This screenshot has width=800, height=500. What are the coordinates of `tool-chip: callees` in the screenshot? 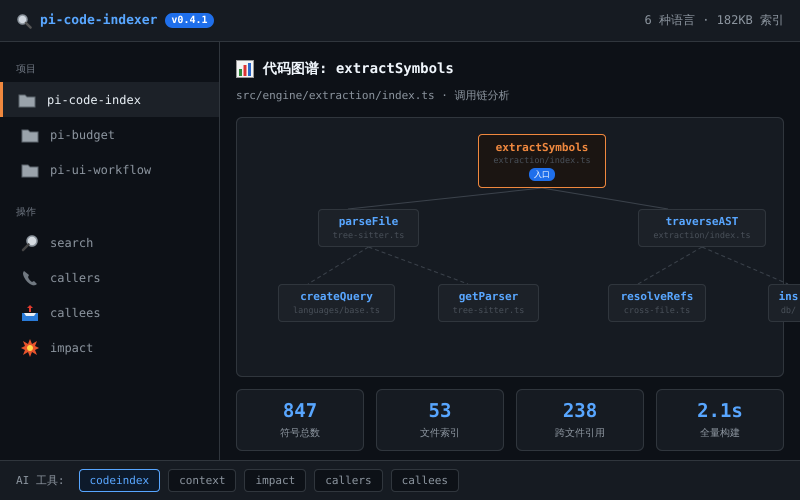 It's located at (424, 480).